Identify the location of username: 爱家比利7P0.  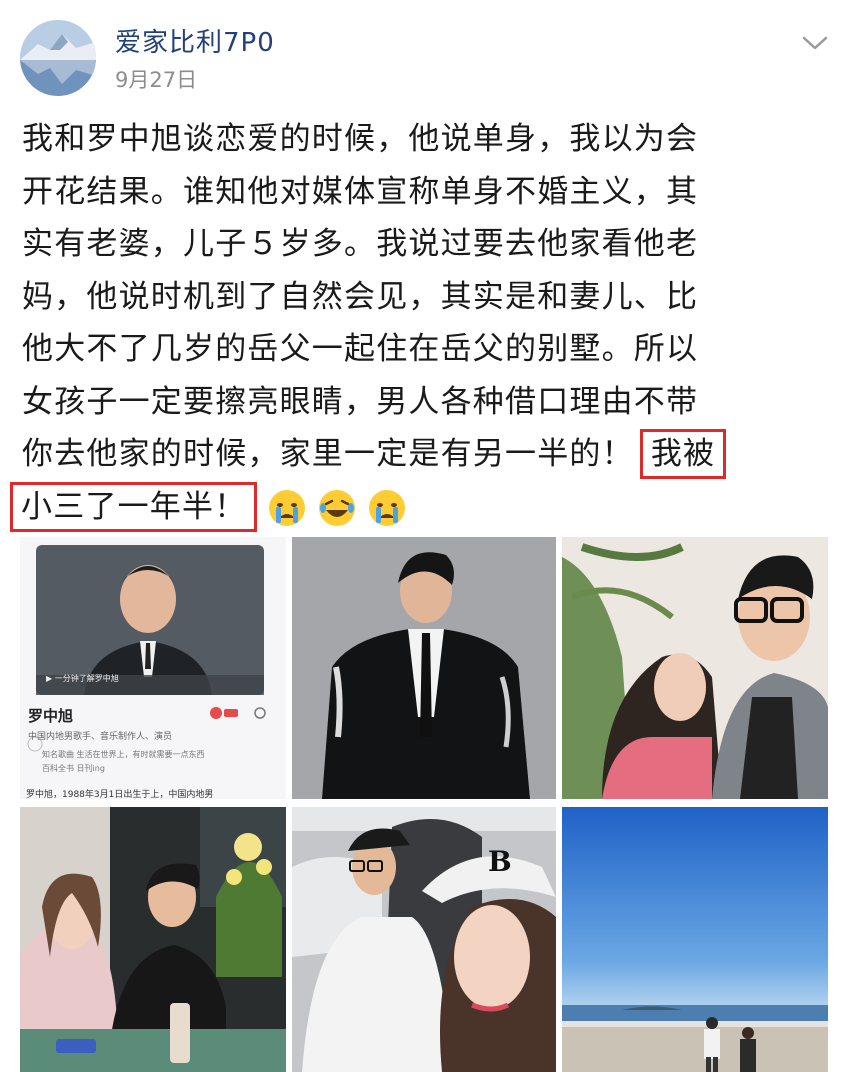
(195, 40).